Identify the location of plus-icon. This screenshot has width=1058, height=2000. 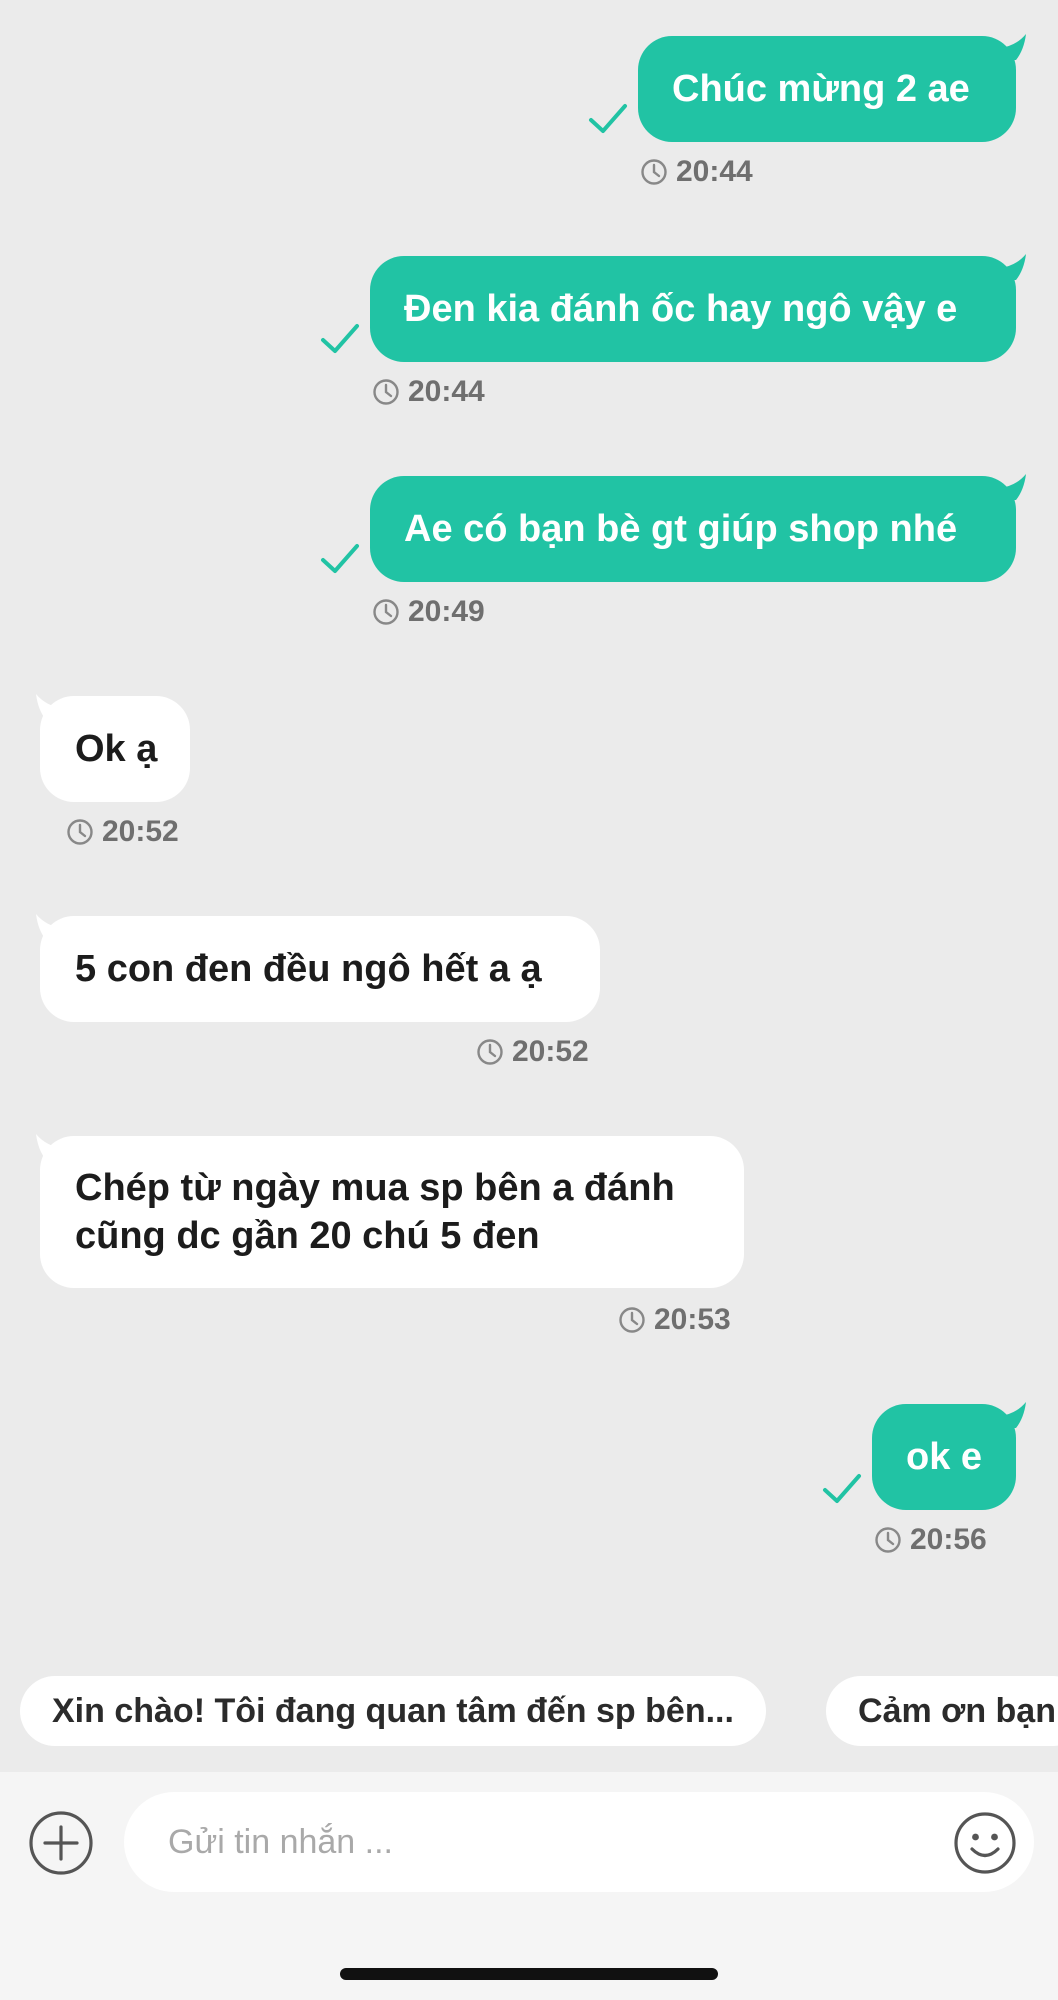
(61, 1843).